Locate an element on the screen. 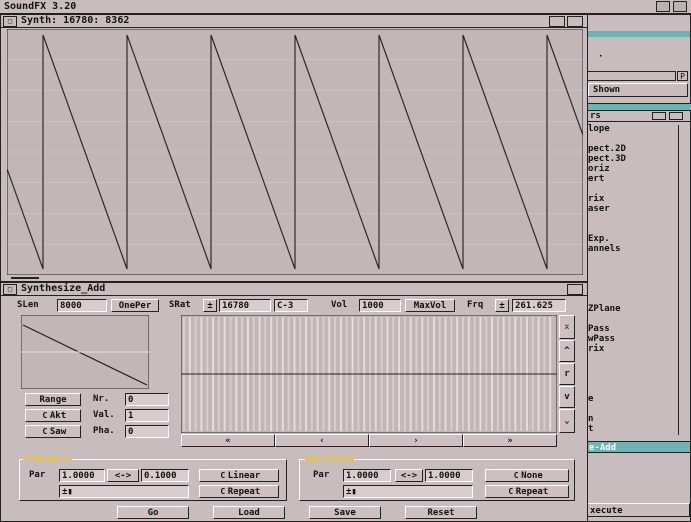 Image resolution: width=691 pixels, height=522 pixels. scroll-right-button: › is located at coordinates (416, 440).